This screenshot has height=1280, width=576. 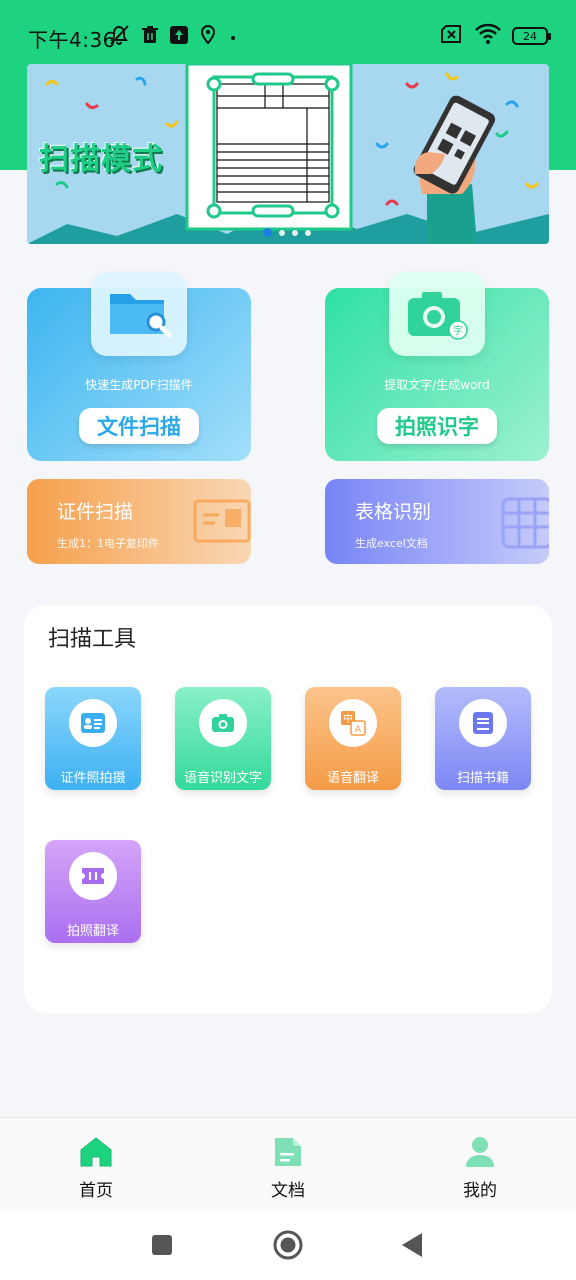 I want to click on camera-icon, so click(x=223, y=723).